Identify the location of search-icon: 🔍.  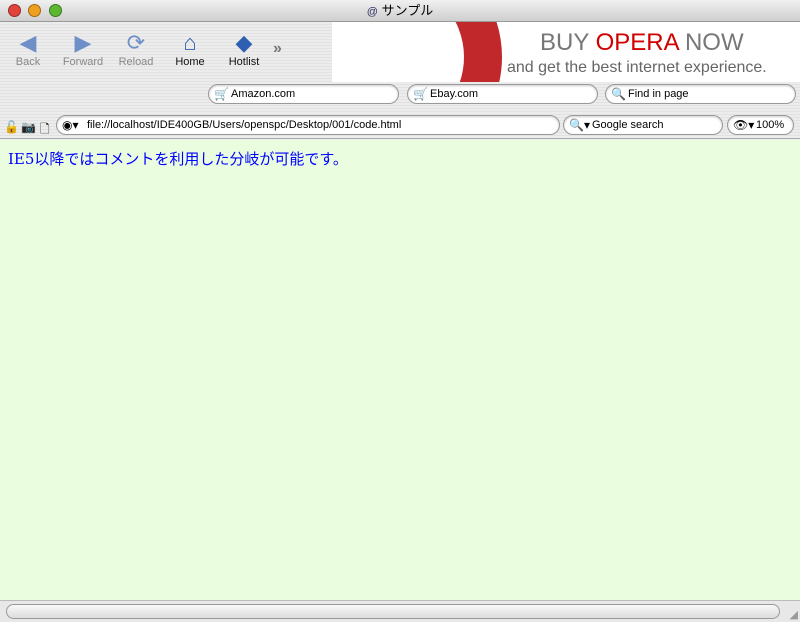
(618, 94).